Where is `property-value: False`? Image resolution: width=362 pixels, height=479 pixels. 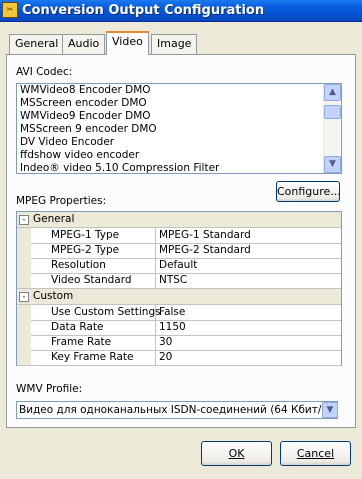
property-value: False is located at coordinates (248, 312).